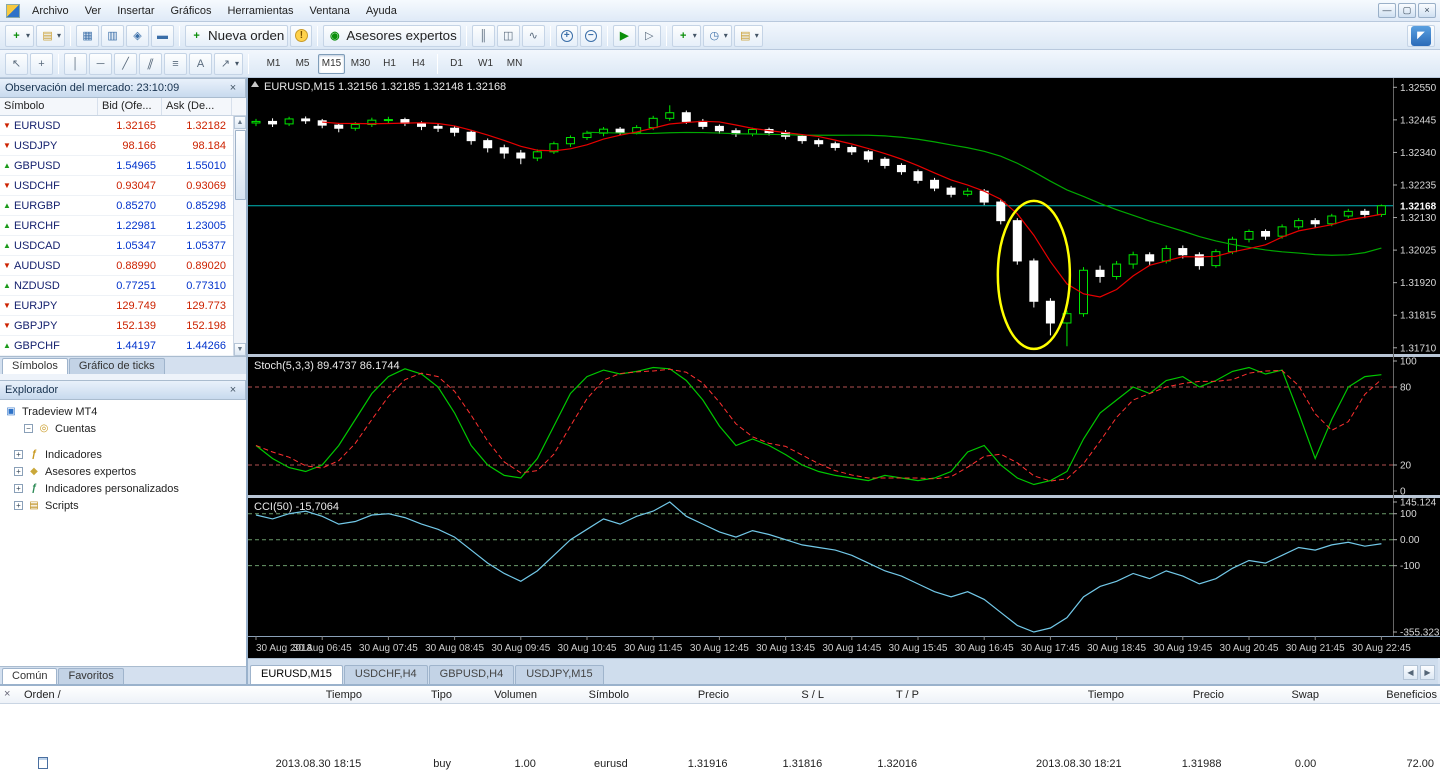 The height and width of the screenshot is (774, 1440). Describe the element at coordinates (559, 674) in the screenshot. I see `chart-tab-usdjpy-m15: USDJPY,M15` at that location.